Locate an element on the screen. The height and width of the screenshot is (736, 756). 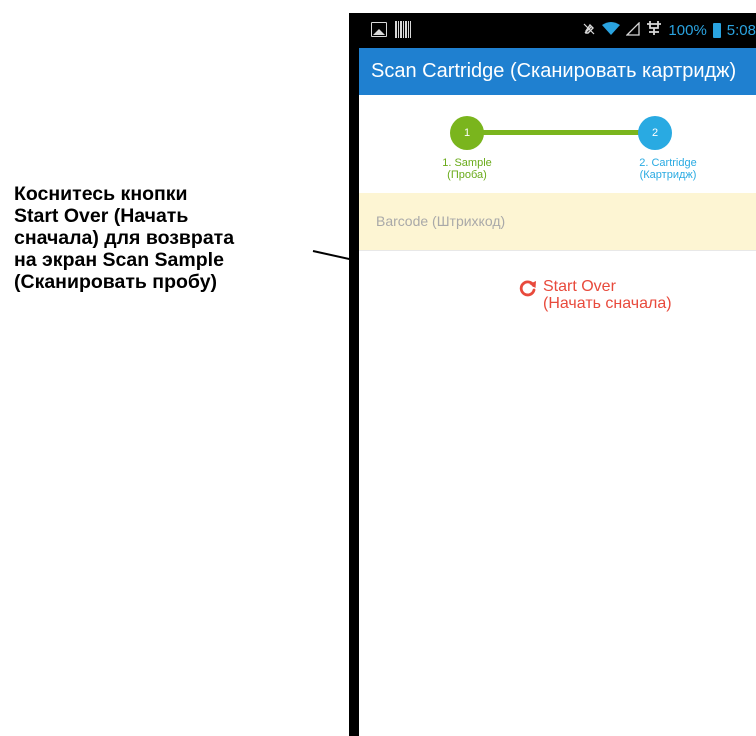
callout-line: Коснитесь кнопки is located at coordinates (101, 194).